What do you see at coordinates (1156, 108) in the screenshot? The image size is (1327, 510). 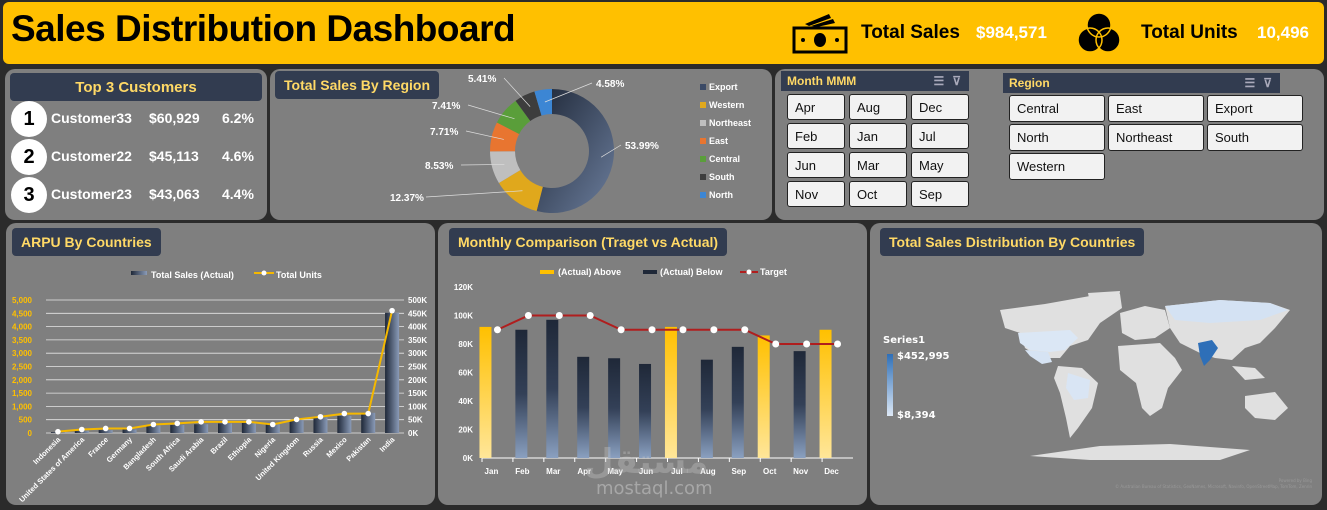 I see `region-filter-east: East` at bounding box center [1156, 108].